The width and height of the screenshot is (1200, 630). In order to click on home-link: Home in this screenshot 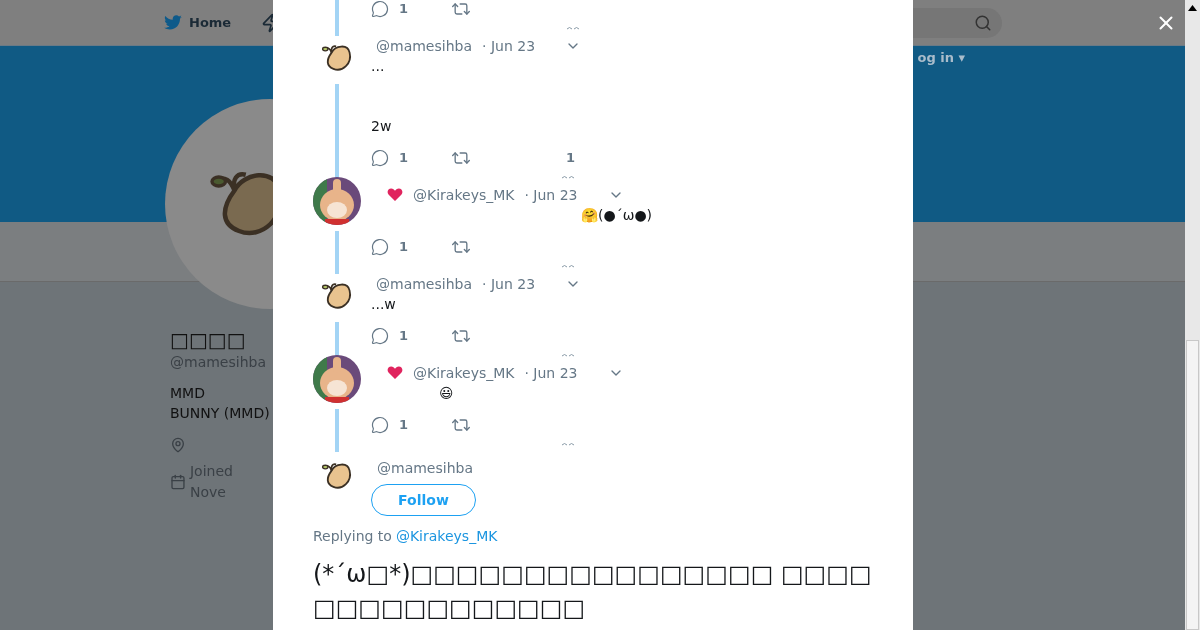, I will do `click(210, 22)`.